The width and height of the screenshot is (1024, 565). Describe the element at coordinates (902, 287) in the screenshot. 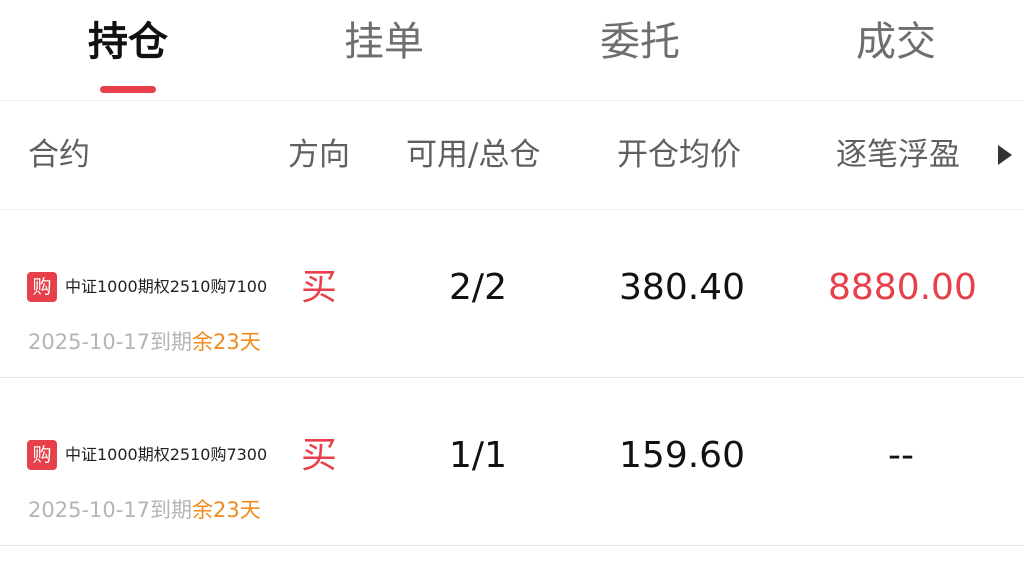

I see `floating-pnl-value: 8880.00` at that location.